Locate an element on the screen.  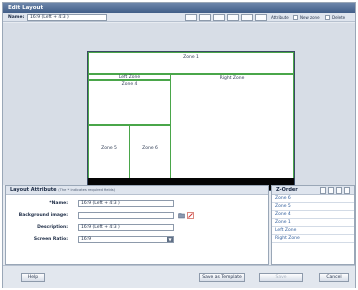
z-order-header: Z-Order is located at coordinates (313, 190).